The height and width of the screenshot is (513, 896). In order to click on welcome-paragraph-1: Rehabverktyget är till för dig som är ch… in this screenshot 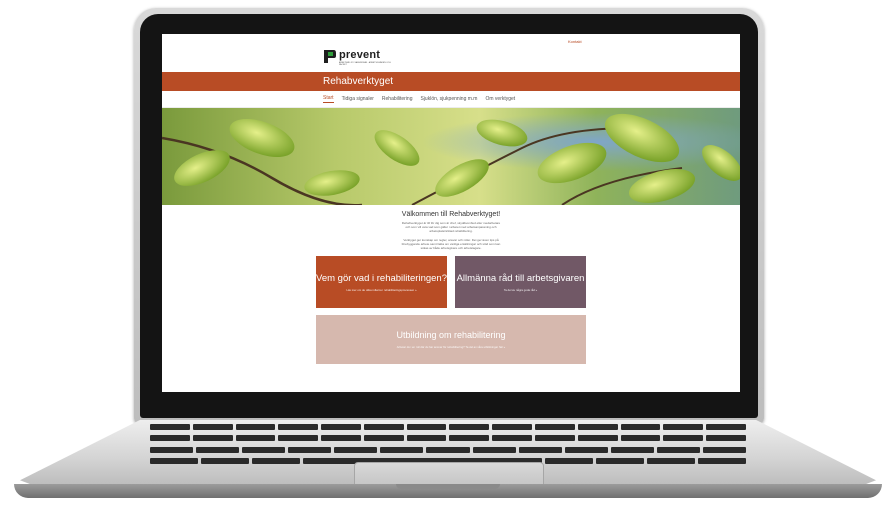, I will do `click(451, 227)`.